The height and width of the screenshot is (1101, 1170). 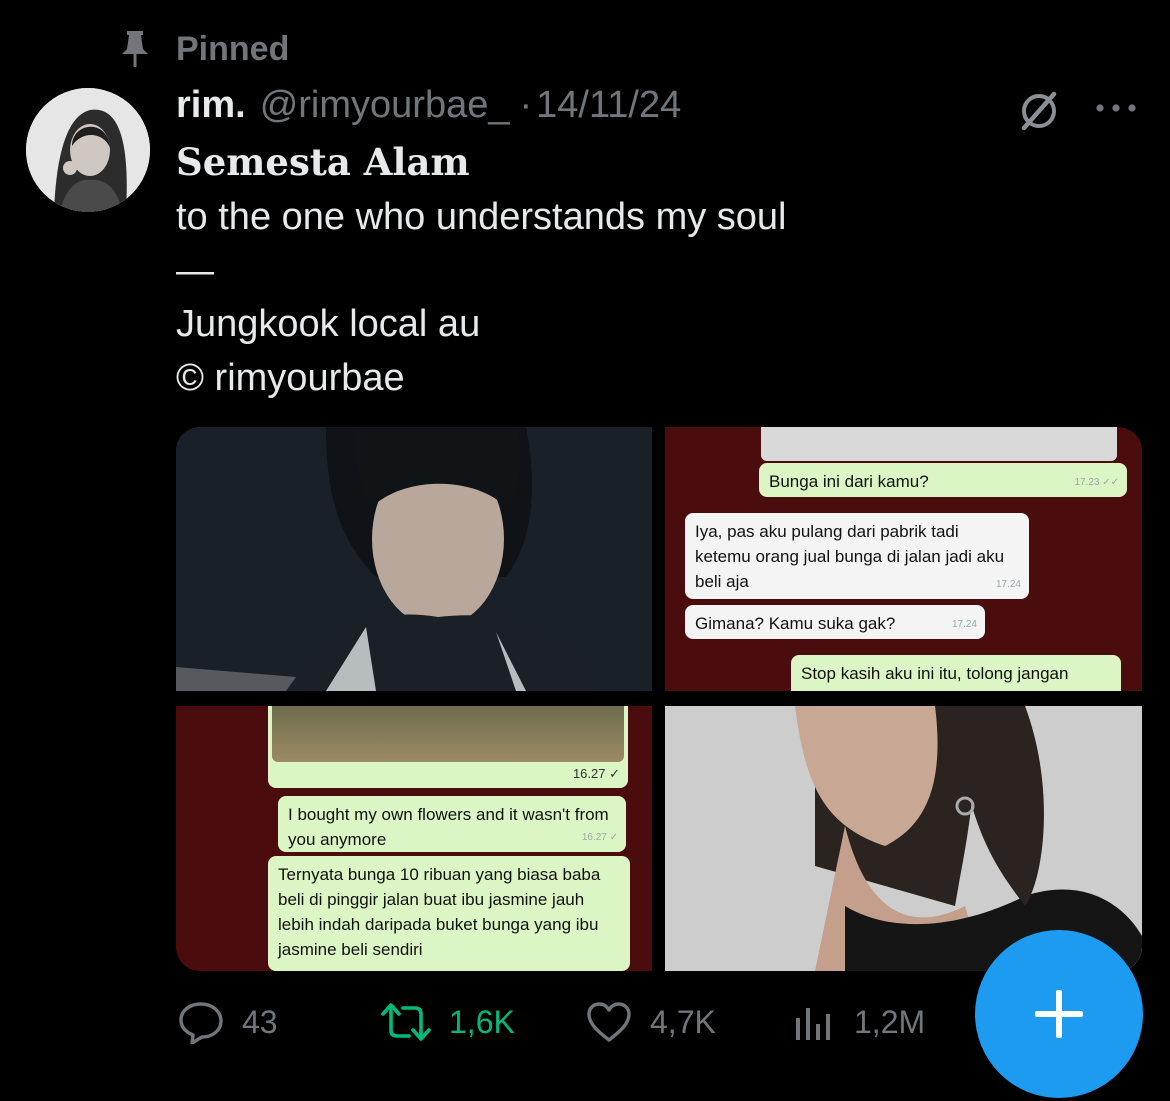 I want to click on views-icon, so click(x=813, y=1024).